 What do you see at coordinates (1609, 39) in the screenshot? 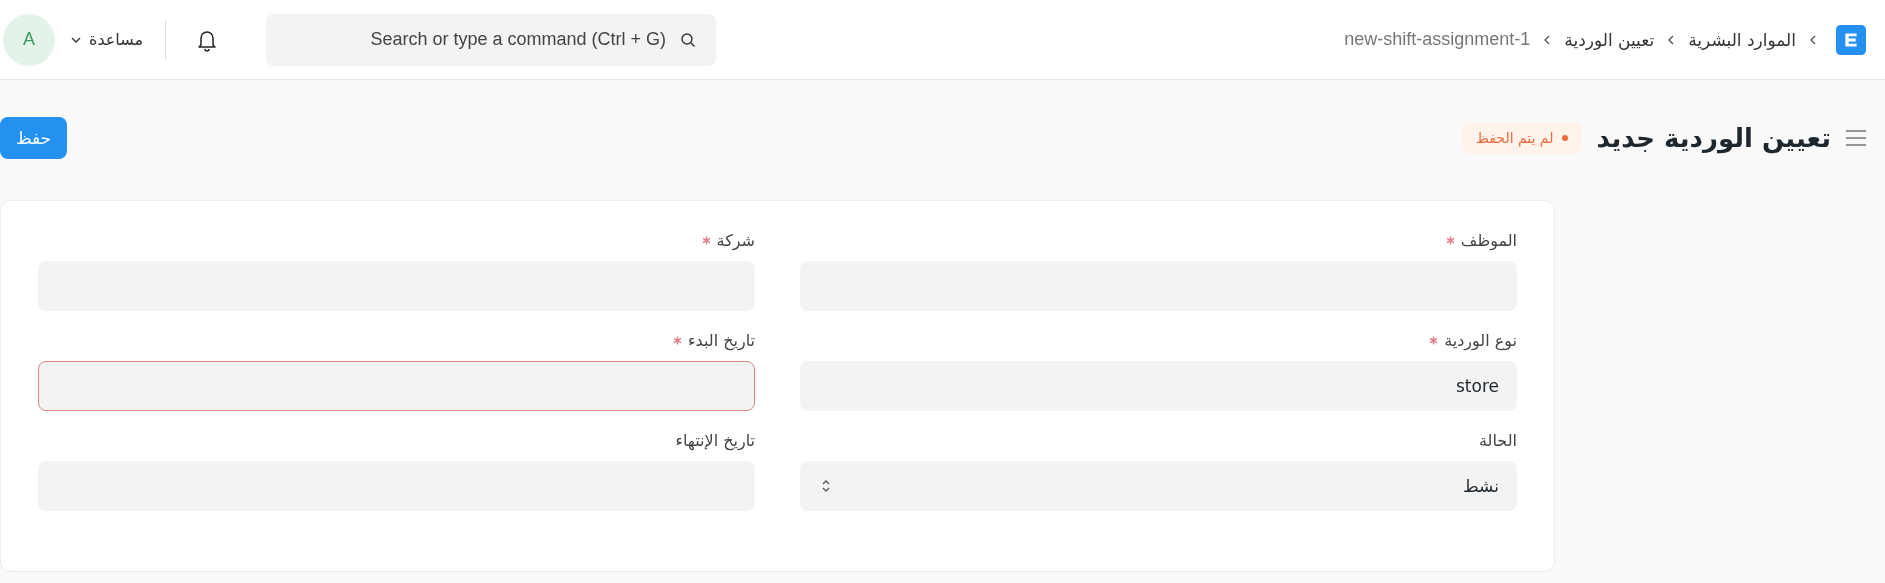
I see `breadcrumb-link: تعيين الوردية` at bounding box center [1609, 39].